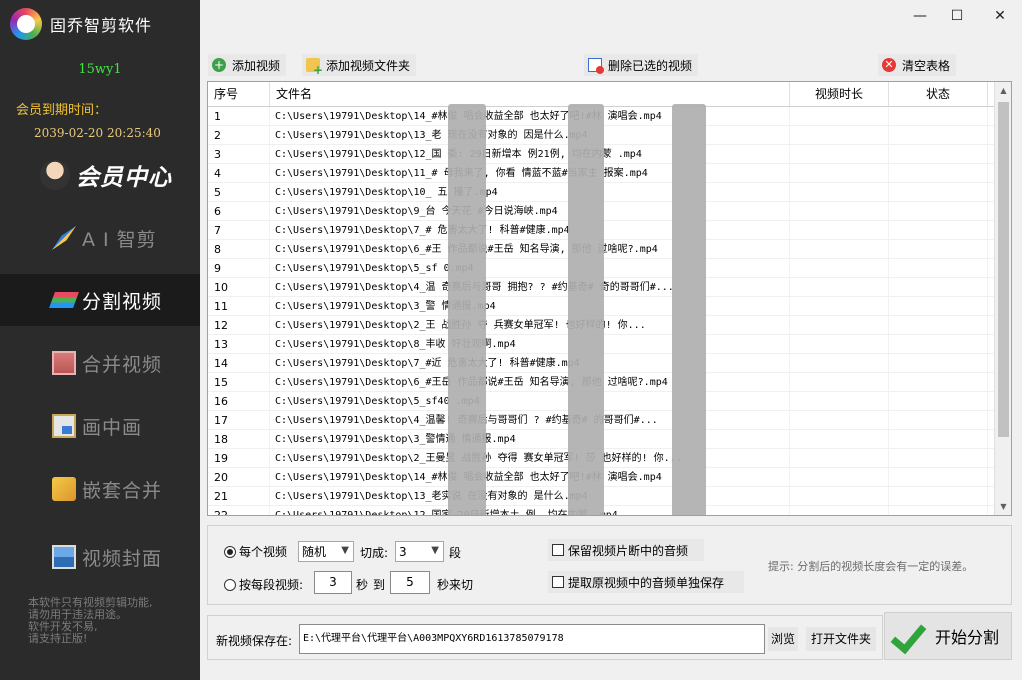 This screenshot has height=680, width=1022. Describe the element at coordinates (271, 585) in the screenshot. I see `mode-per-segment-label: 按每段视频:` at that location.